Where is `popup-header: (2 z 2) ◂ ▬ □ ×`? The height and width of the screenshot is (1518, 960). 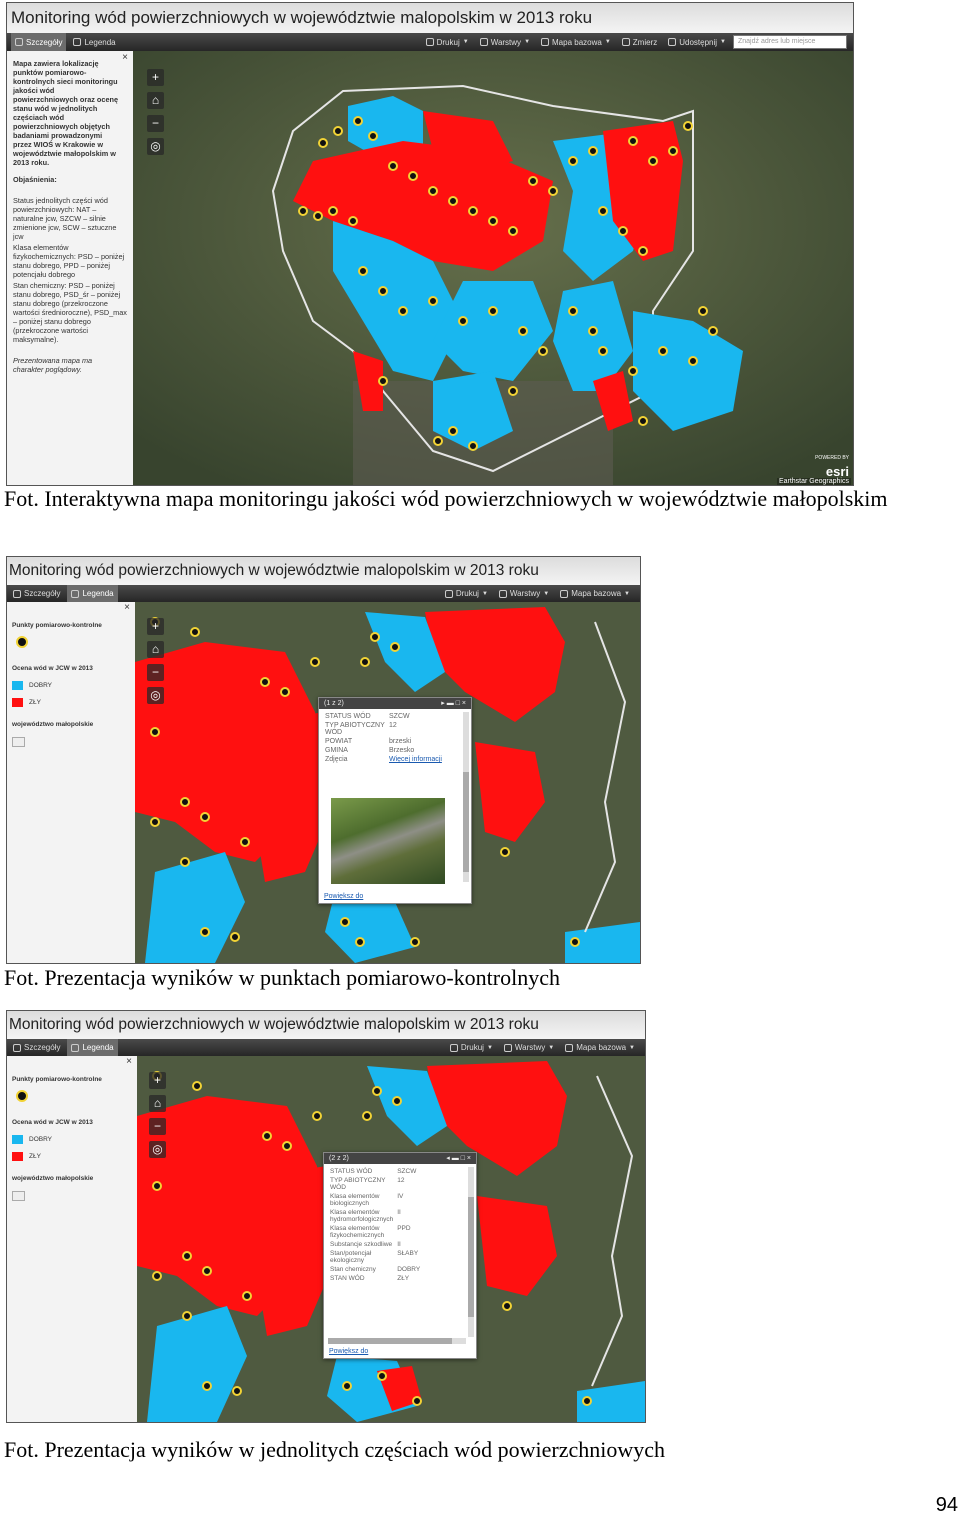
popup-header: (2 z 2) ◂ ▬ □ × is located at coordinates (400, 1158).